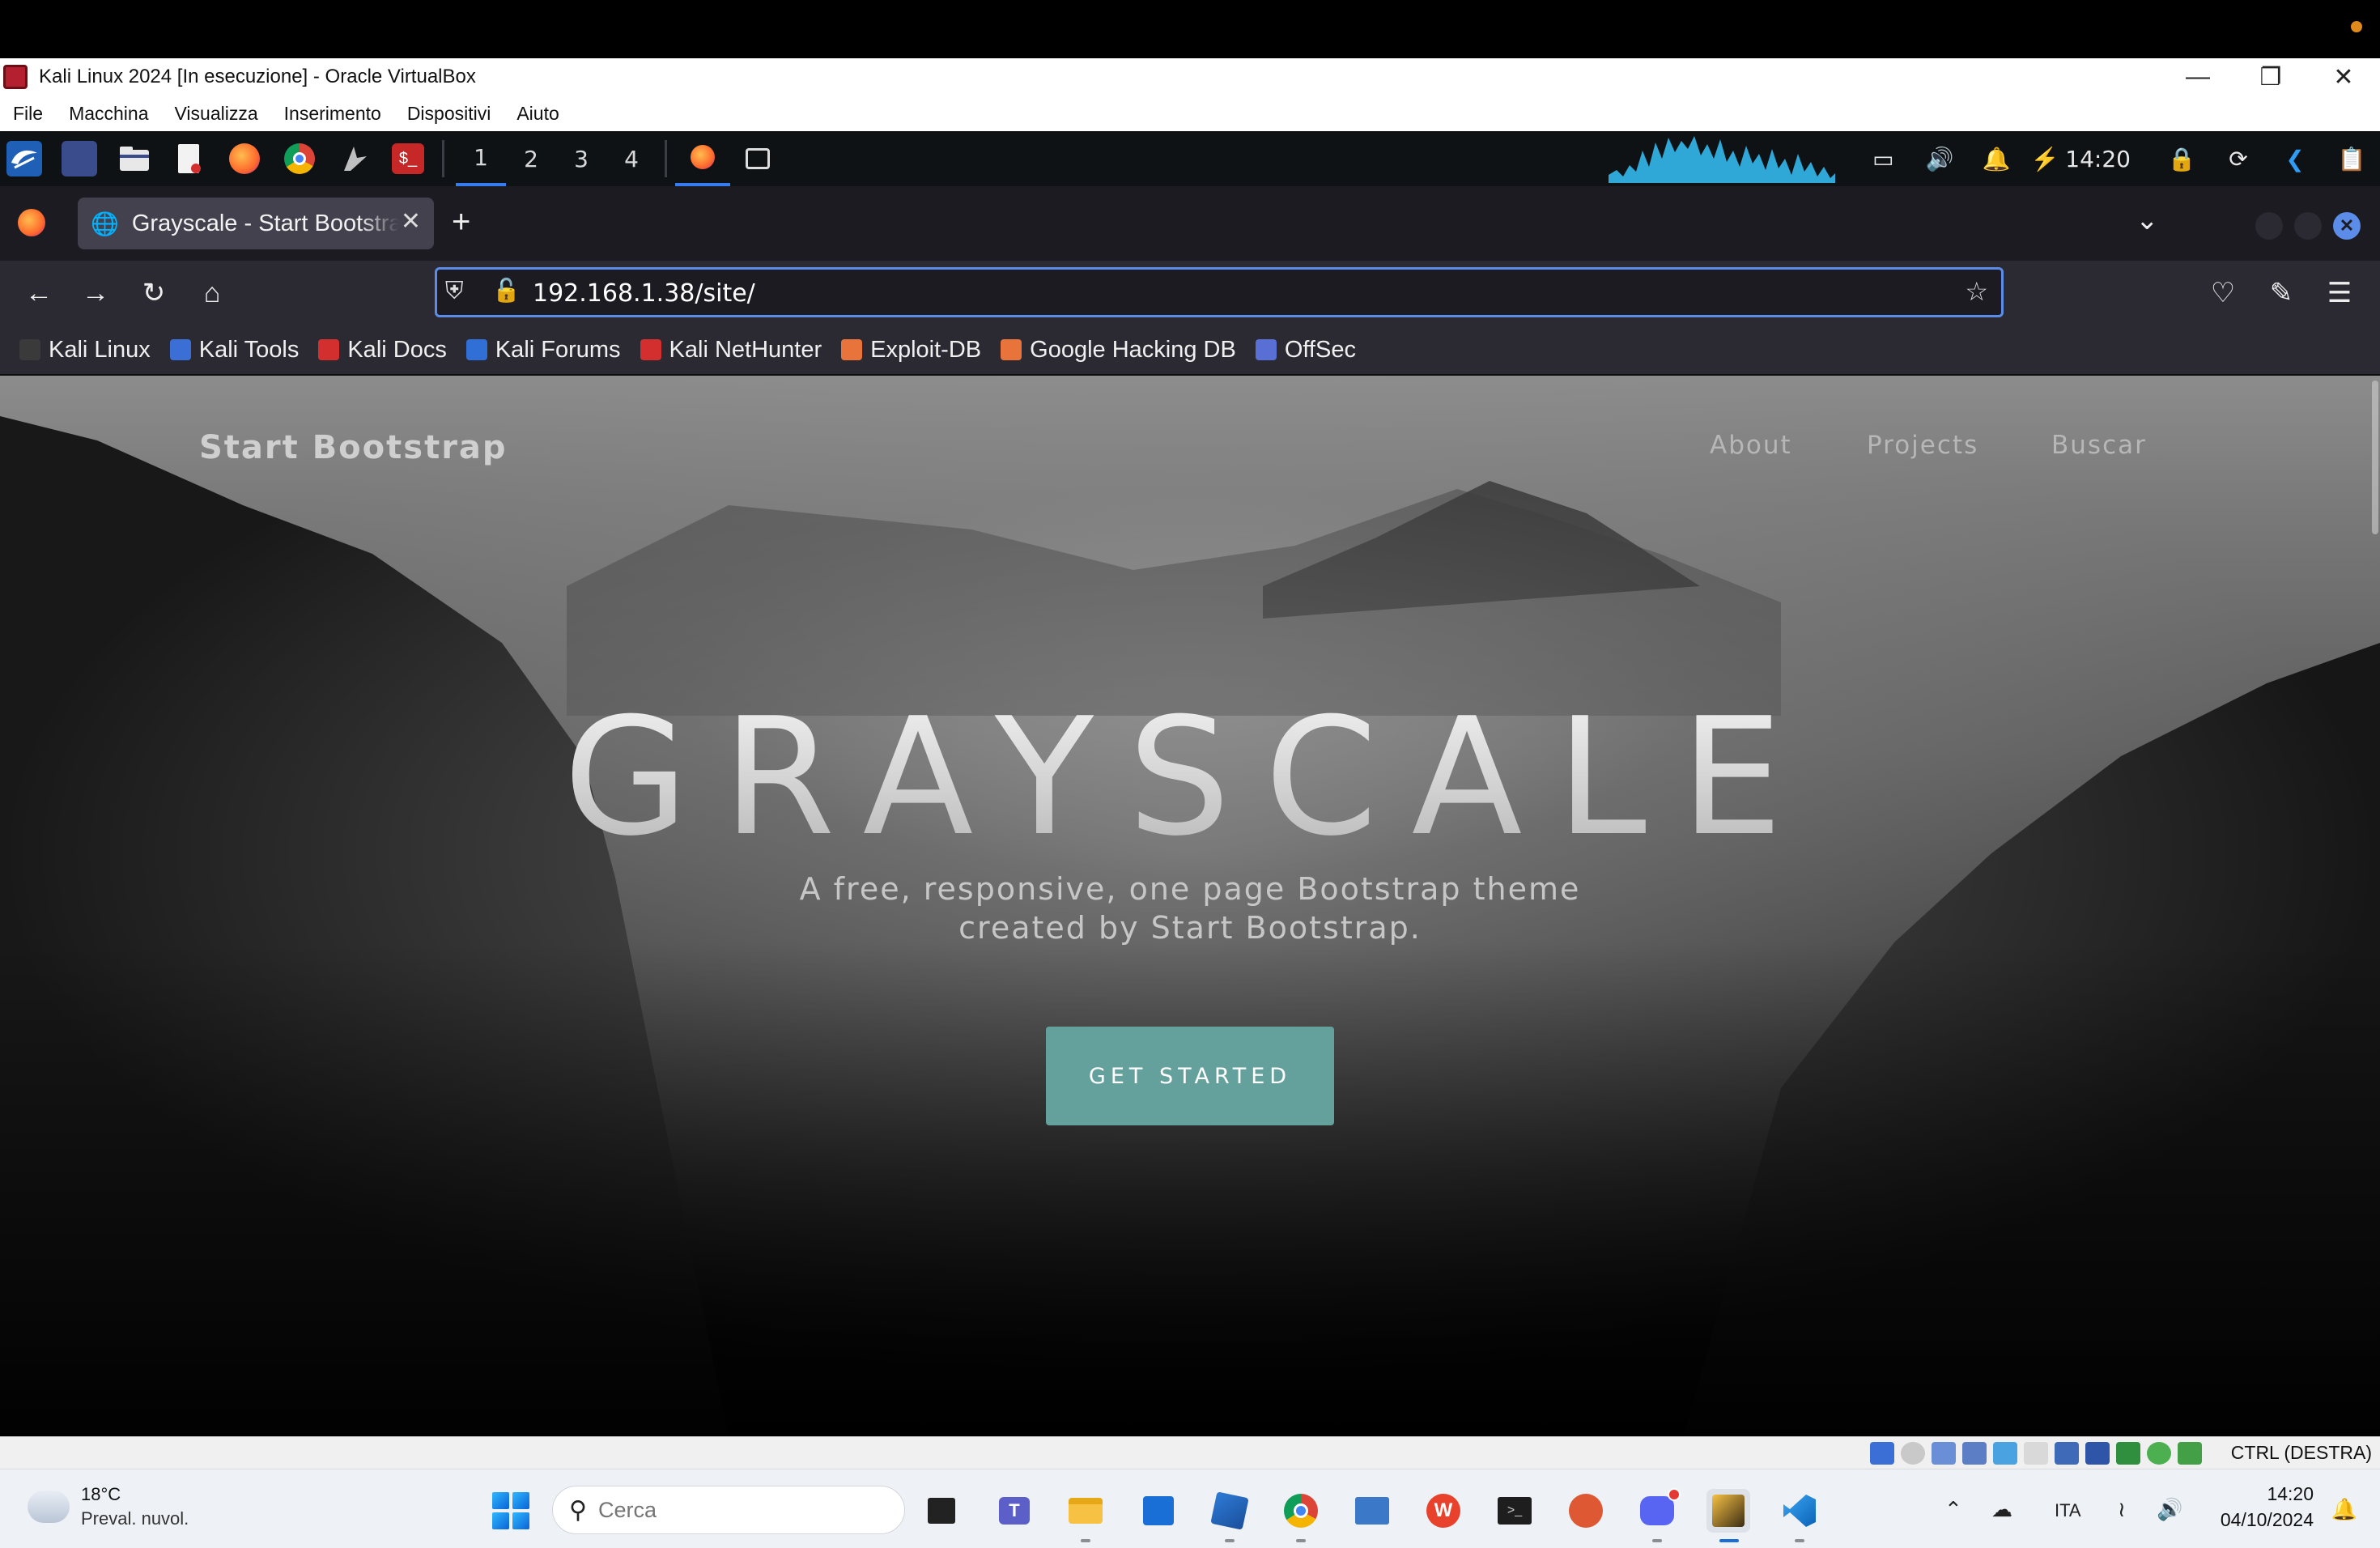  I want to click on remote-desktop-icon, so click(1372, 1511).